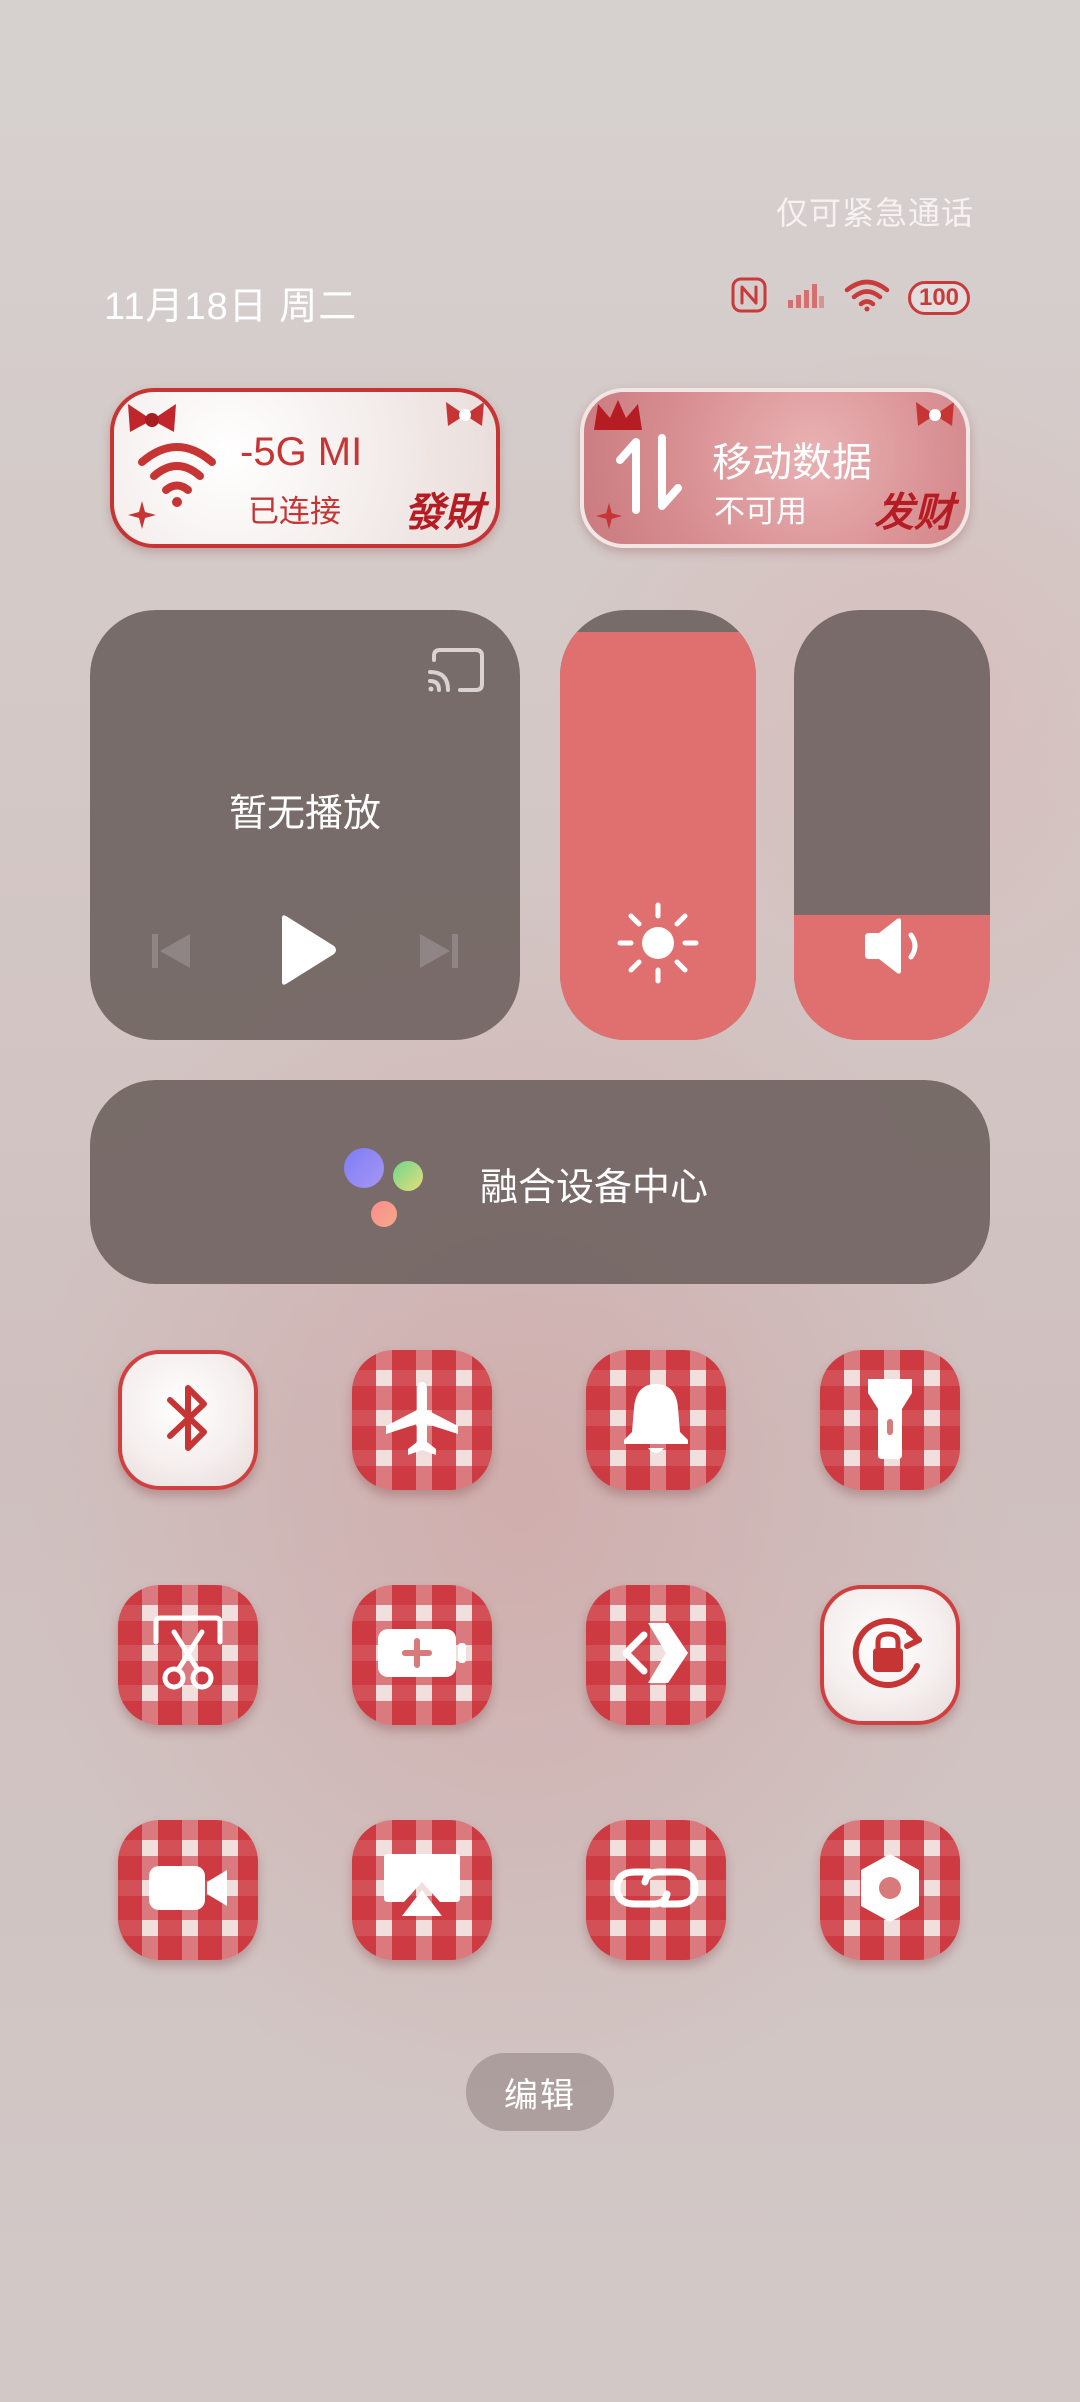  Describe the element at coordinates (658, 825) in the screenshot. I see `brightness-slider` at that location.